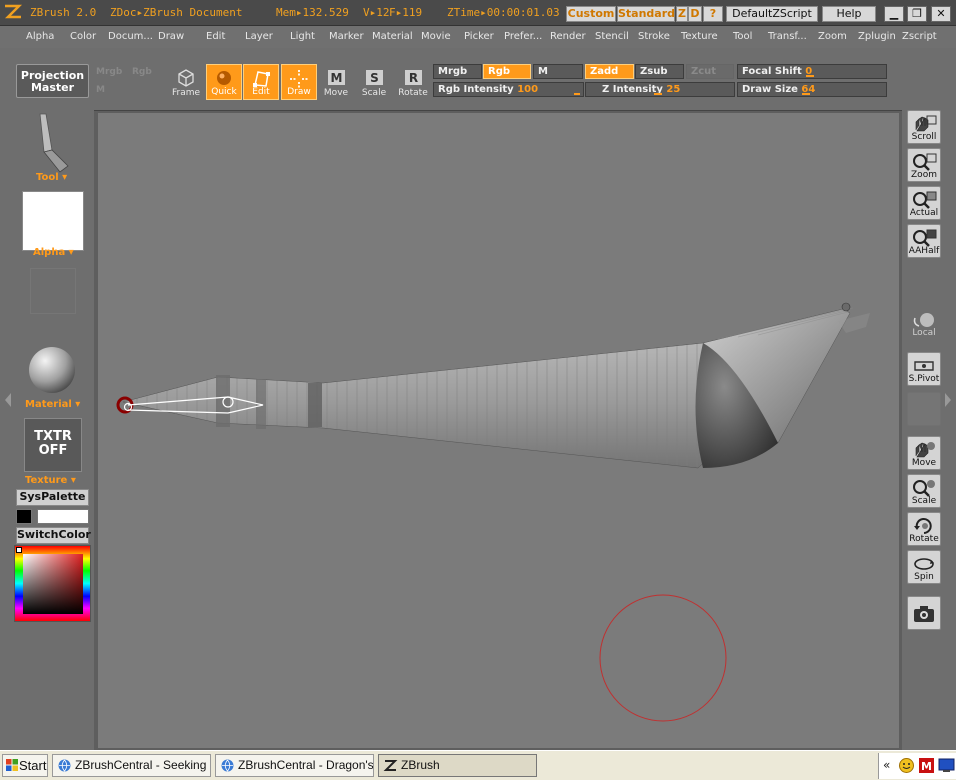 Image resolution: width=956 pixels, height=780 pixels. Describe the element at coordinates (924, 369) in the screenshot. I see `spivot-button: S.Pivot` at that location.